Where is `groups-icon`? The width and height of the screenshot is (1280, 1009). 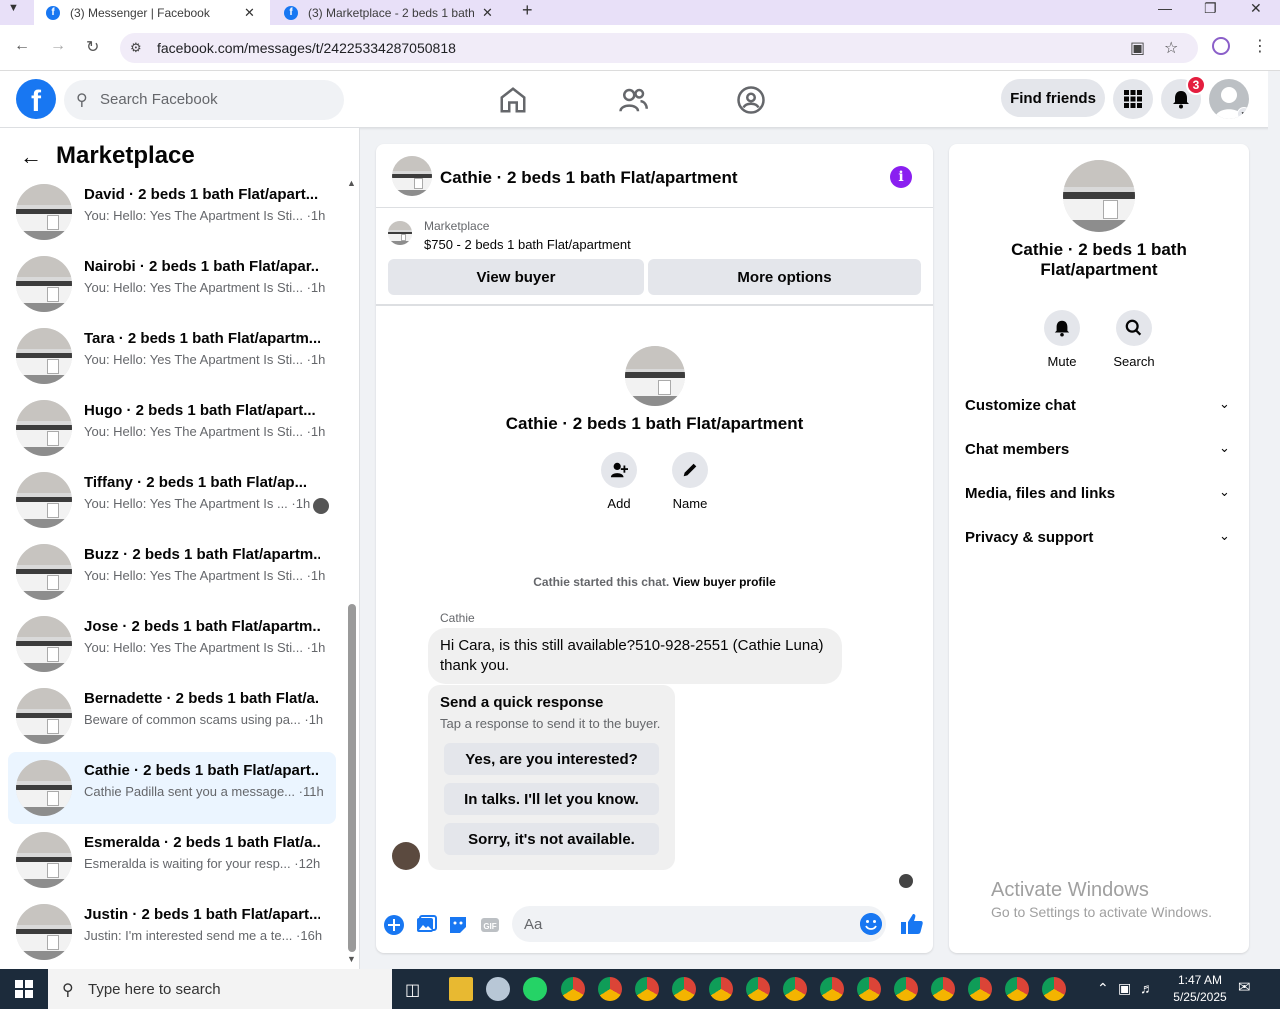 groups-icon is located at coordinates (751, 100).